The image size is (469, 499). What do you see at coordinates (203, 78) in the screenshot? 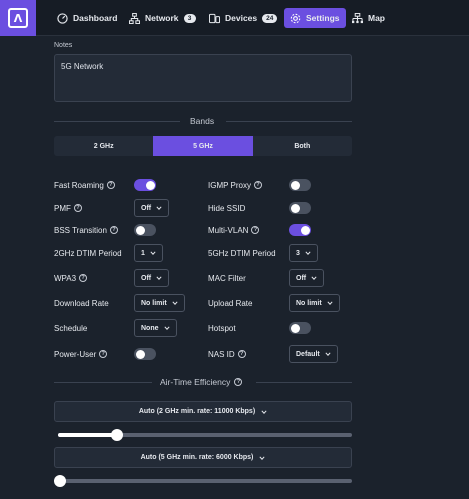
I see `notes-field: 5G Network` at bounding box center [203, 78].